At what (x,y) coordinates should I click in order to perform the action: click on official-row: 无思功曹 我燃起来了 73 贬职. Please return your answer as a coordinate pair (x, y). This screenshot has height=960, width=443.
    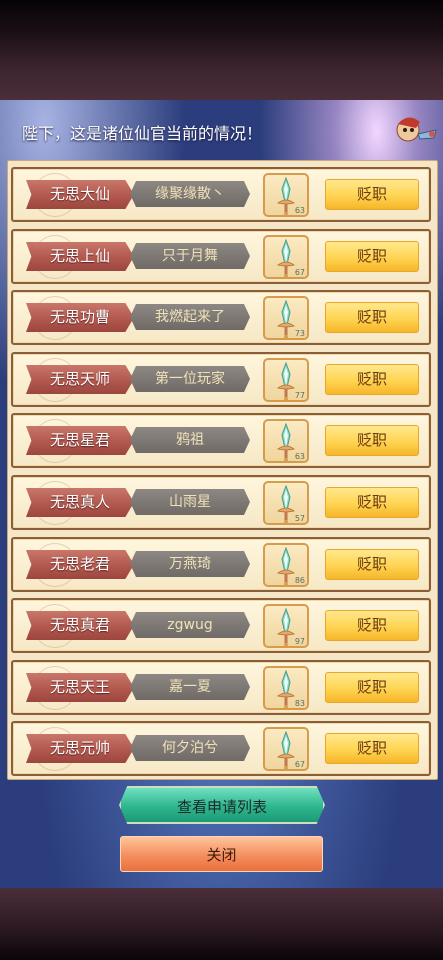
    Looking at the image, I should click on (221, 317).